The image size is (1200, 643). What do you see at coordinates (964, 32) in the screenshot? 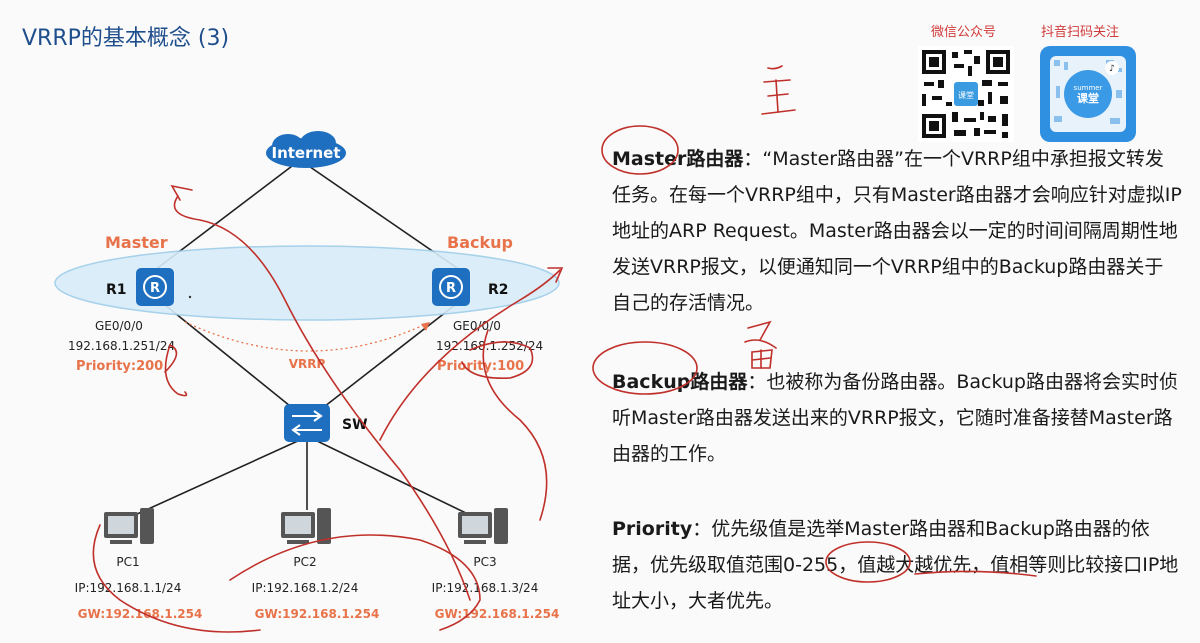
I see `wechat-label: 微信公众号` at bounding box center [964, 32].